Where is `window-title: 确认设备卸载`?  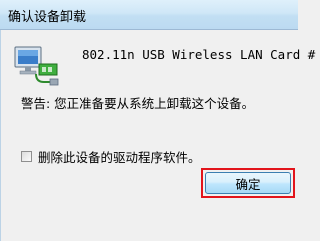
window-title: 确认设备卸载 is located at coordinates (47, 17).